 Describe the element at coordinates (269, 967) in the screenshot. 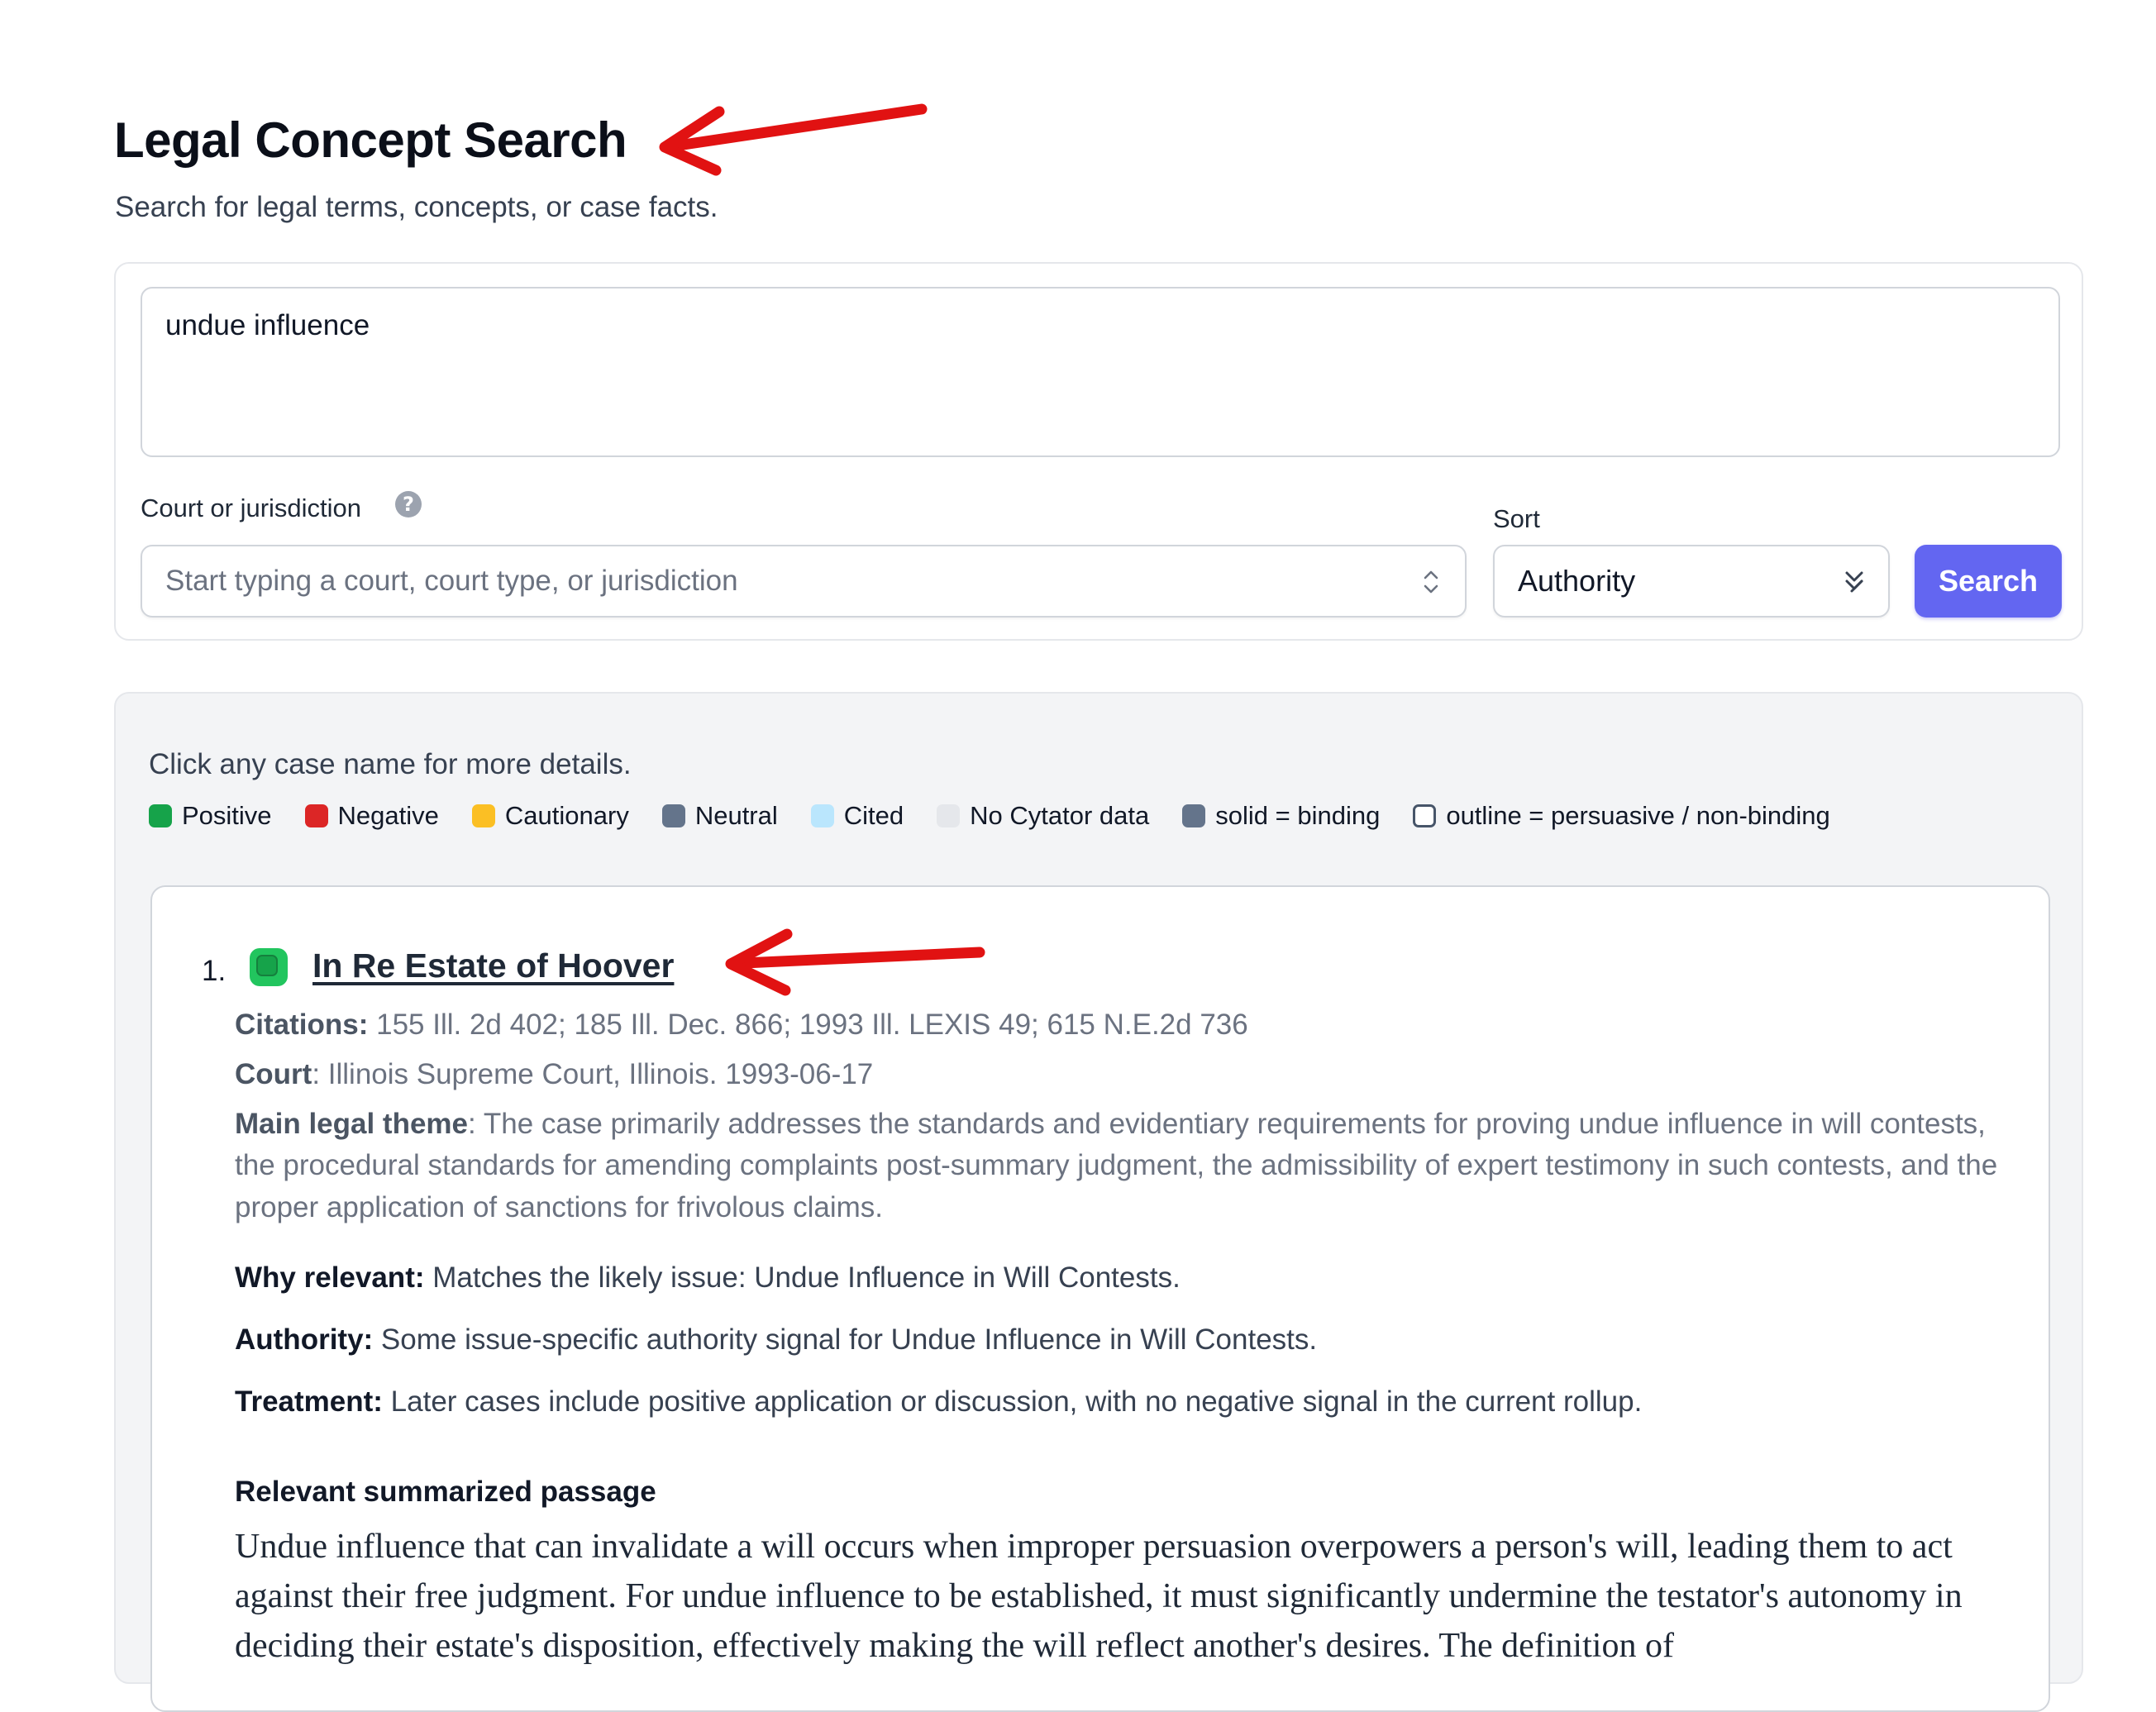

I see `status-indicator` at that location.